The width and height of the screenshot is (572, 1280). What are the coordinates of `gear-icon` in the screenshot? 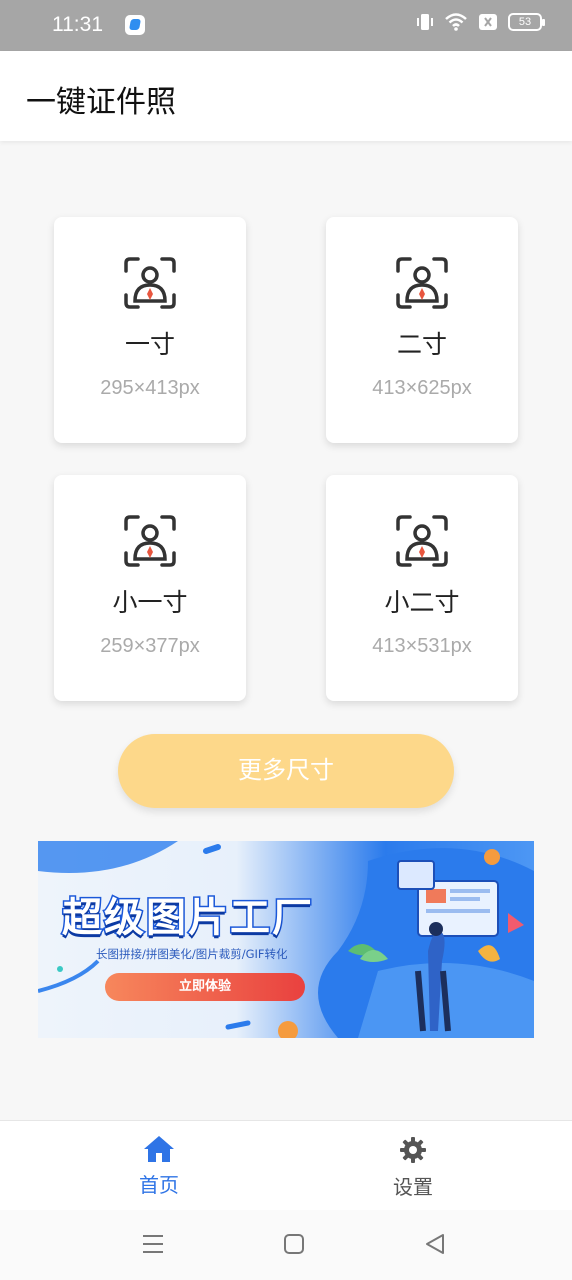 It's located at (413, 1150).